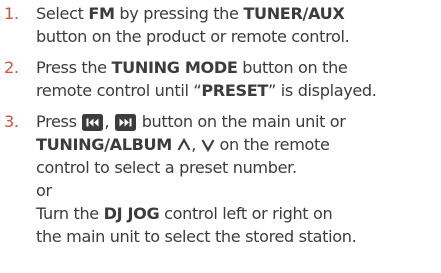  What do you see at coordinates (101, 13) in the screenshot?
I see `fm-label: FM` at bounding box center [101, 13].